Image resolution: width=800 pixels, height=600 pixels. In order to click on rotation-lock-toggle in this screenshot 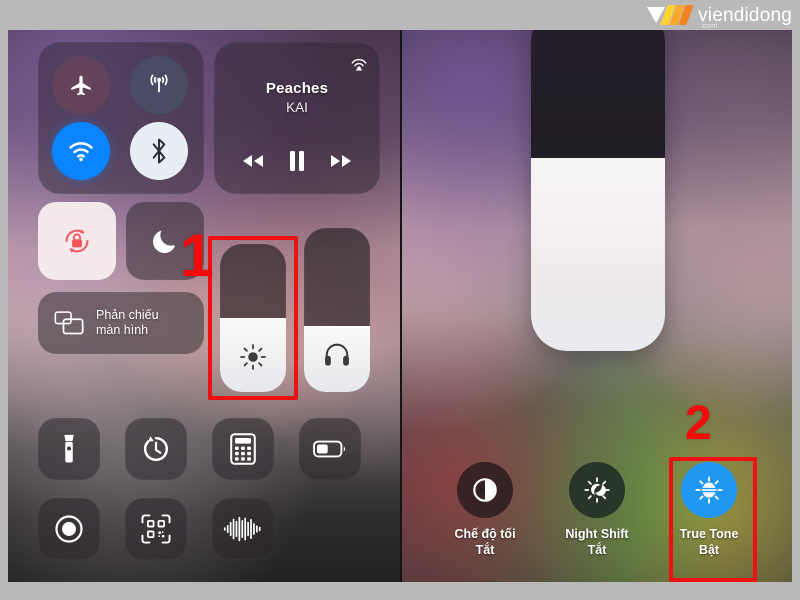, I will do `click(77, 241)`.